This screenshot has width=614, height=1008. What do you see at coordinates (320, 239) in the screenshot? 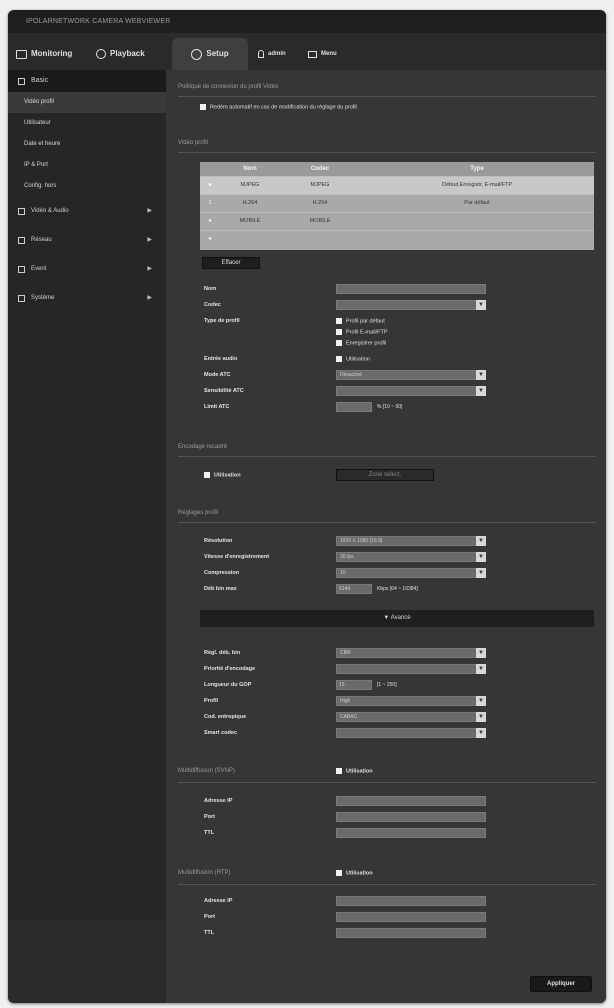
I see `cell-codec` at bounding box center [320, 239].